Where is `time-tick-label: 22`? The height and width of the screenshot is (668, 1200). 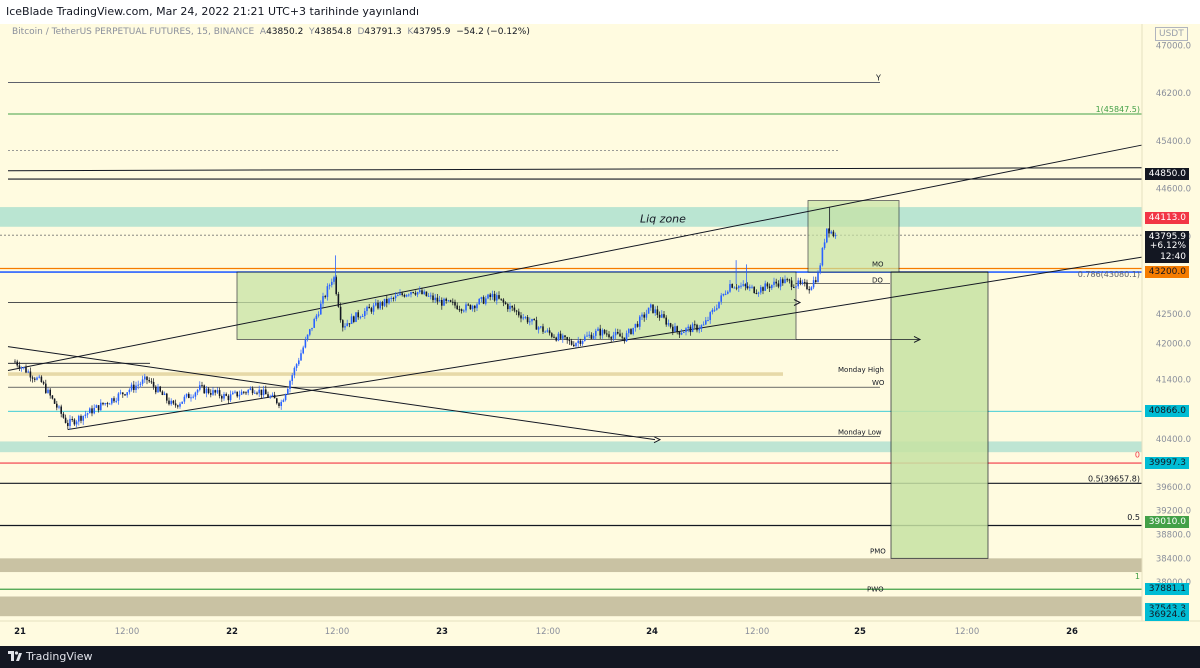 time-tick-label: 22 is located at coordinates (232, 632).